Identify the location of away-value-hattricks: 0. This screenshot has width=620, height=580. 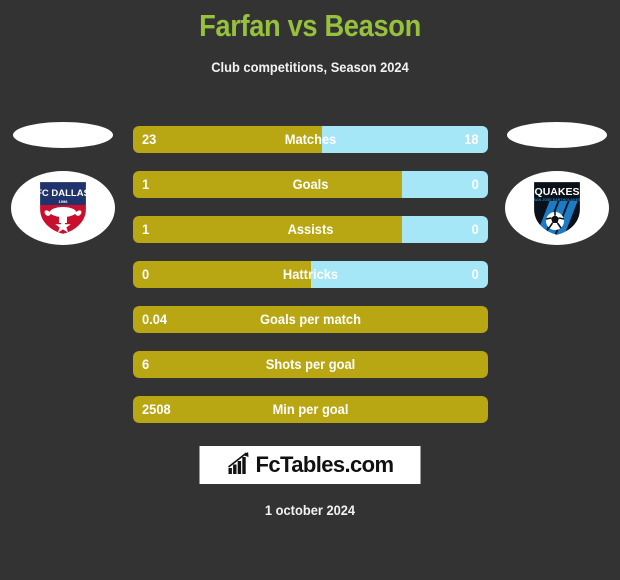
(475, 274).